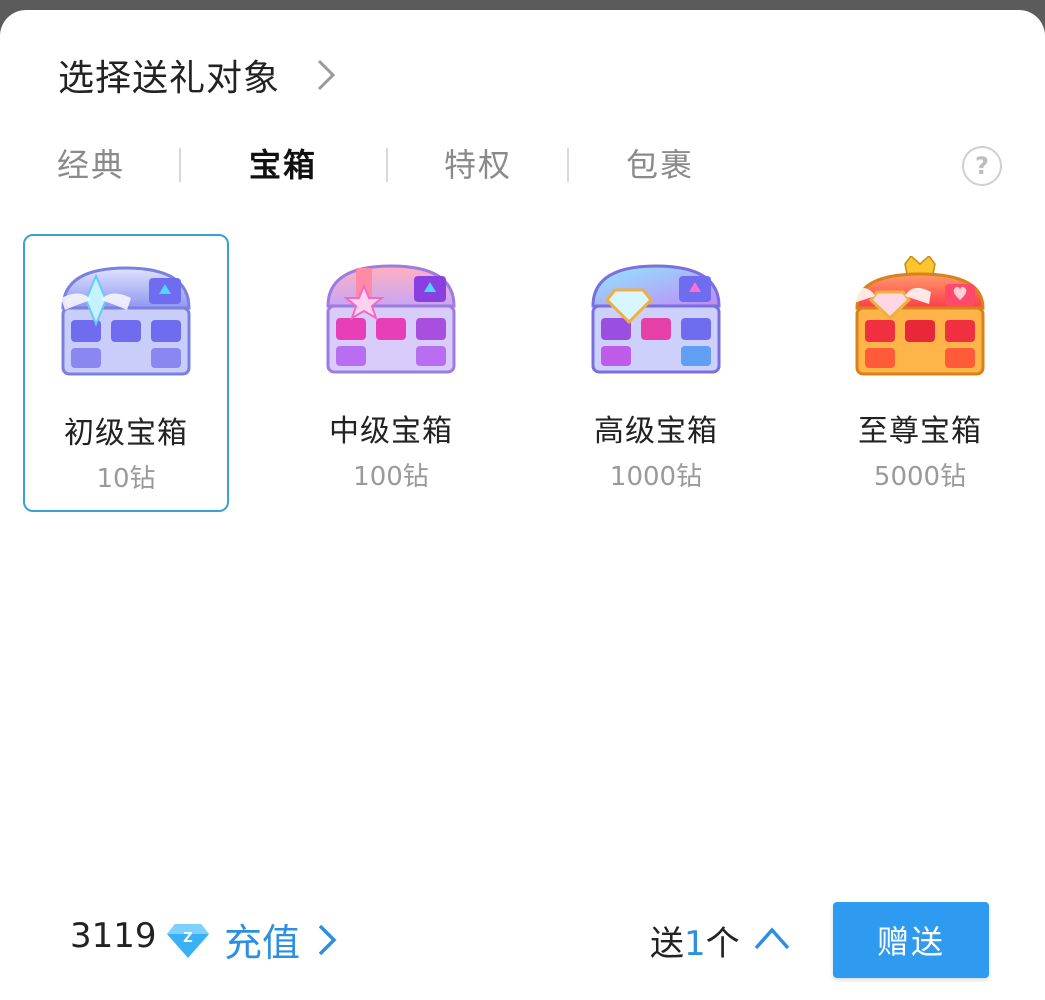 This screenshot has width=1045, height=1000. I want to click on treasure-chest-supreme-icon, so click(917, 316).